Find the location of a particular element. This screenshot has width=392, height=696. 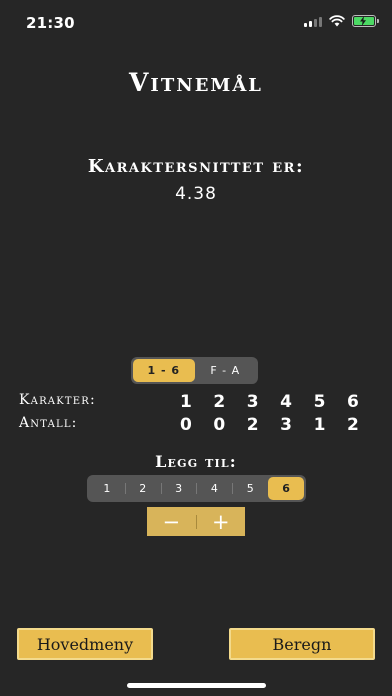

scale-toggle: 1 - 6 F - A is located at coordinates (194, 370).